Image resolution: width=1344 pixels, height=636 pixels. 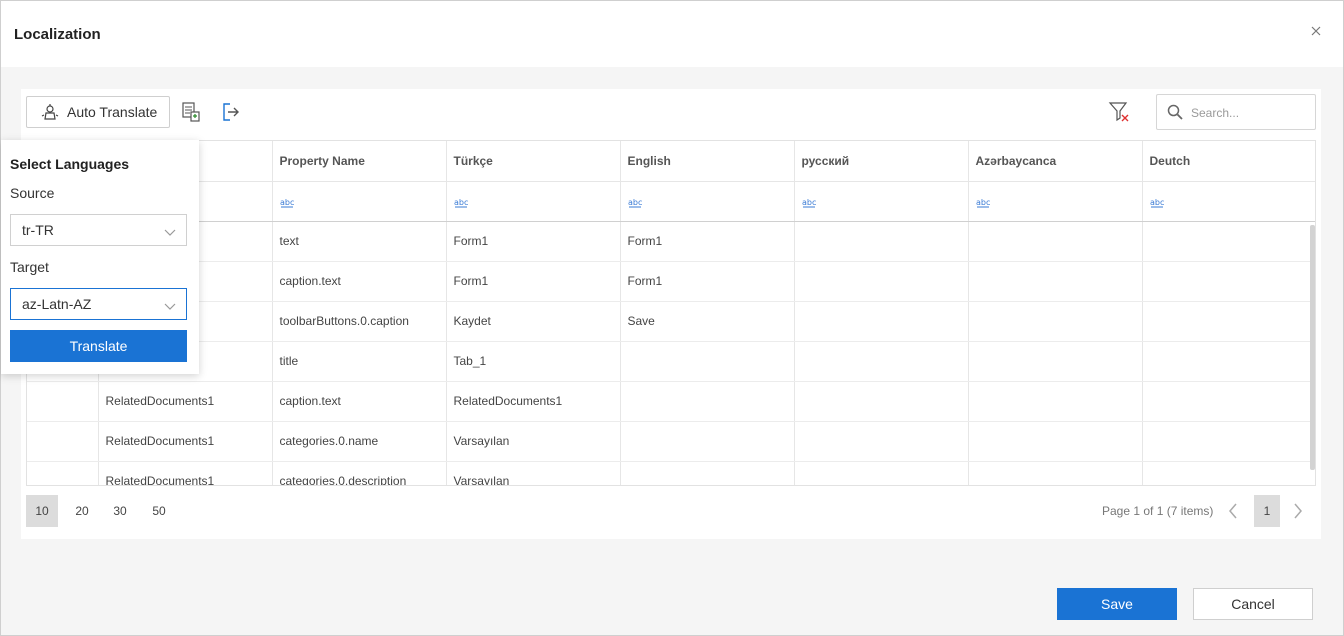 What do you see at coordinates (533, 361) in the screenshot?
I see `table-cell: Tab_1` at bounding box center [533, 361].